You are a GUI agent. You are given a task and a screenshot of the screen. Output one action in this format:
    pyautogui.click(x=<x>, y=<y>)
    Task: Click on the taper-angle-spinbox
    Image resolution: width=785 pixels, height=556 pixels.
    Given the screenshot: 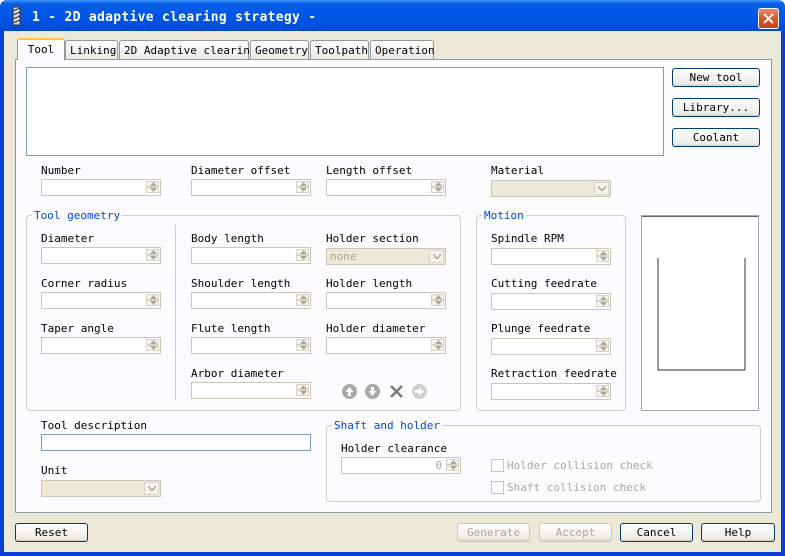 What is the action you would take?
    pyautogui.click(x=101, y=345)
    